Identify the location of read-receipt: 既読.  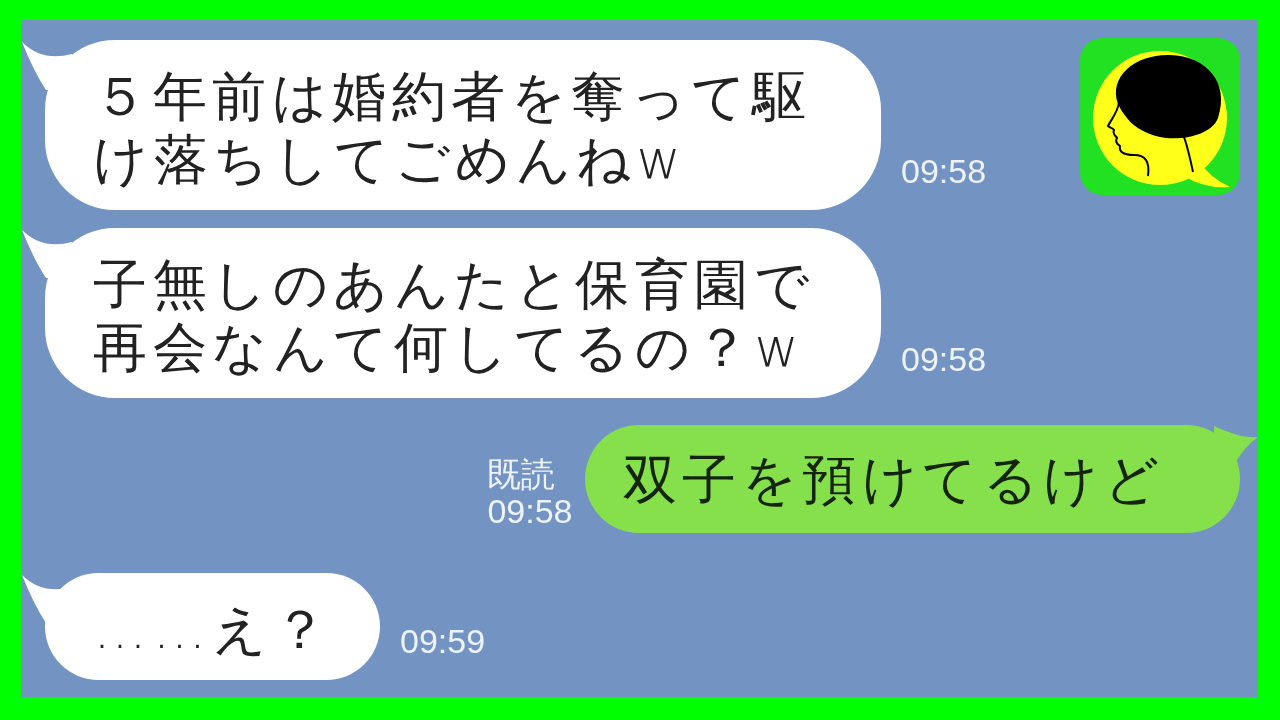
(521, 474).